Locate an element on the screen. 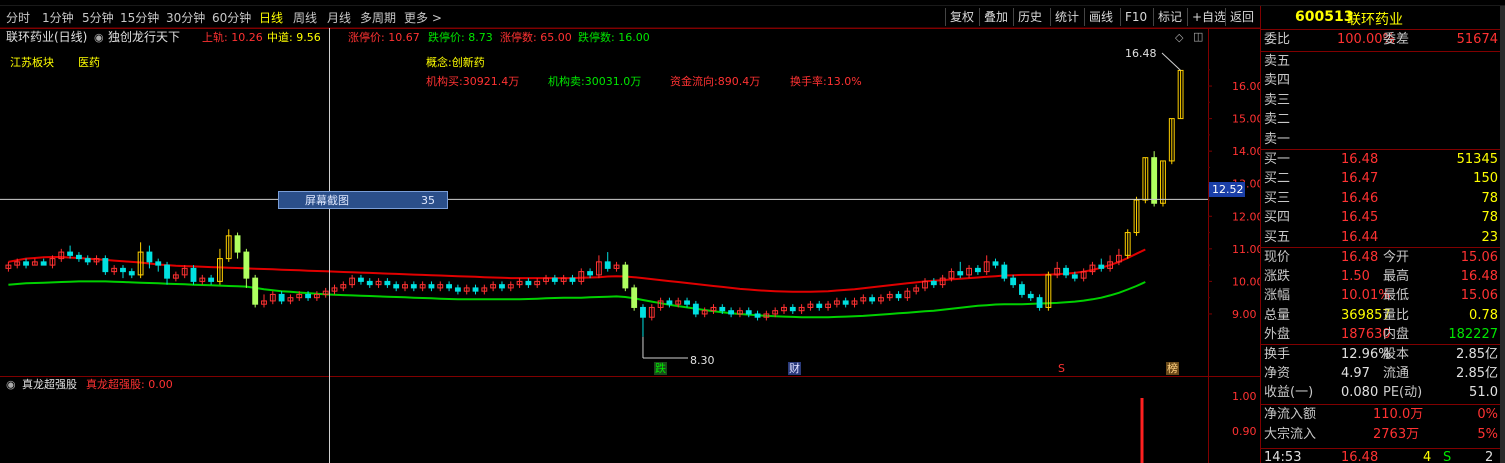  bid-price: 16.47 is located at coordinates (1360, 179).